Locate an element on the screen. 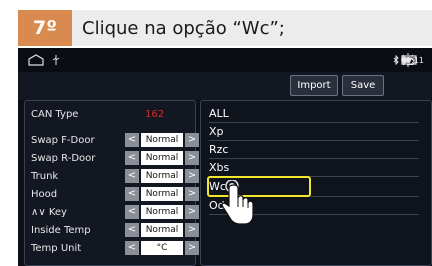 The width and height of the screenshot is (432, 266). option-xbs: Xbs is located at coordinates (314, 167).